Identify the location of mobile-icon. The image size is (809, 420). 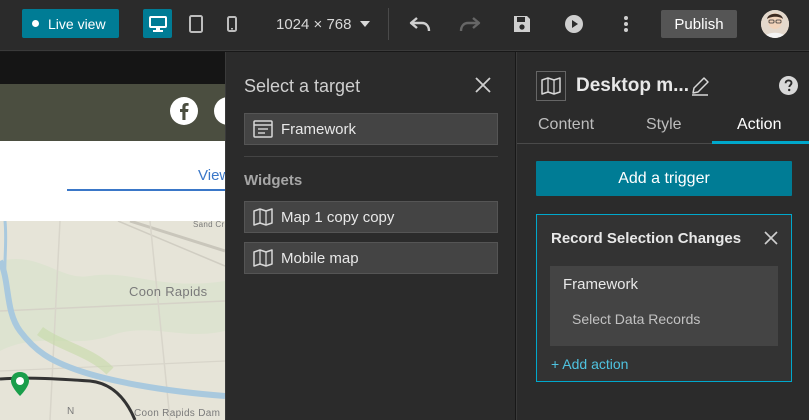
(231, 23).